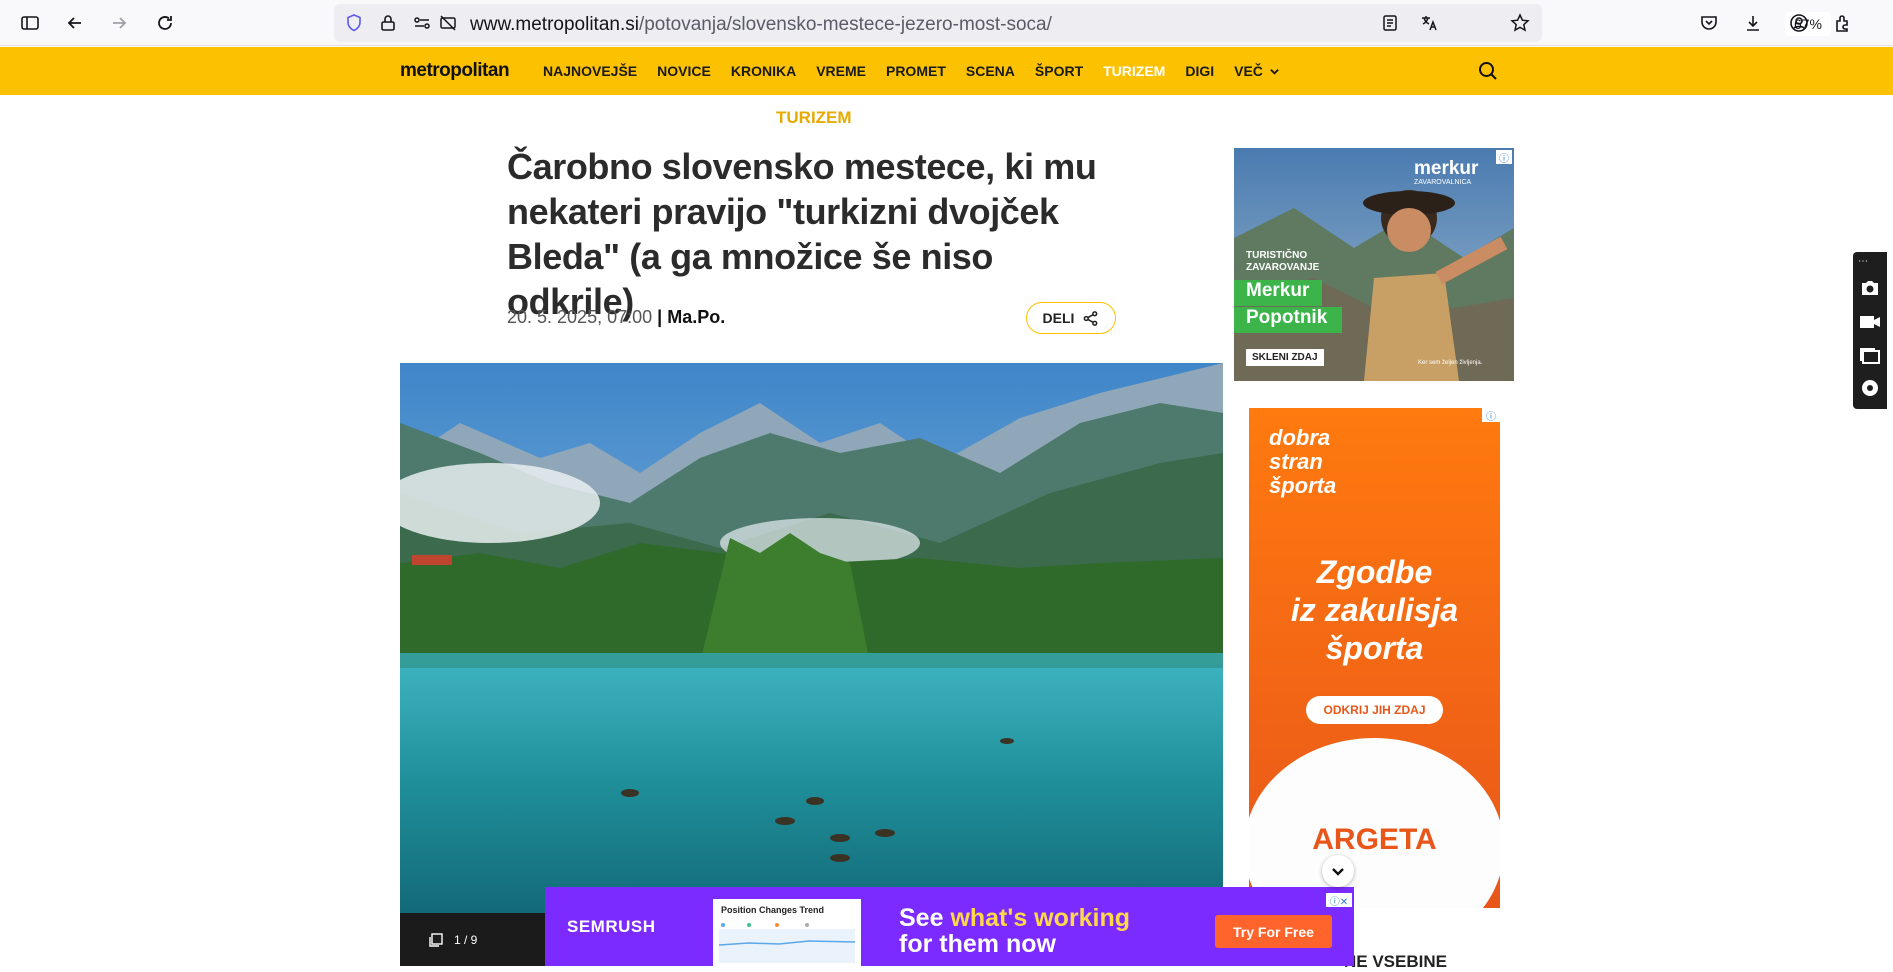 This screenshot has height=972, width=1893. I want to click on share-button: DELI, so click(1071, 318).